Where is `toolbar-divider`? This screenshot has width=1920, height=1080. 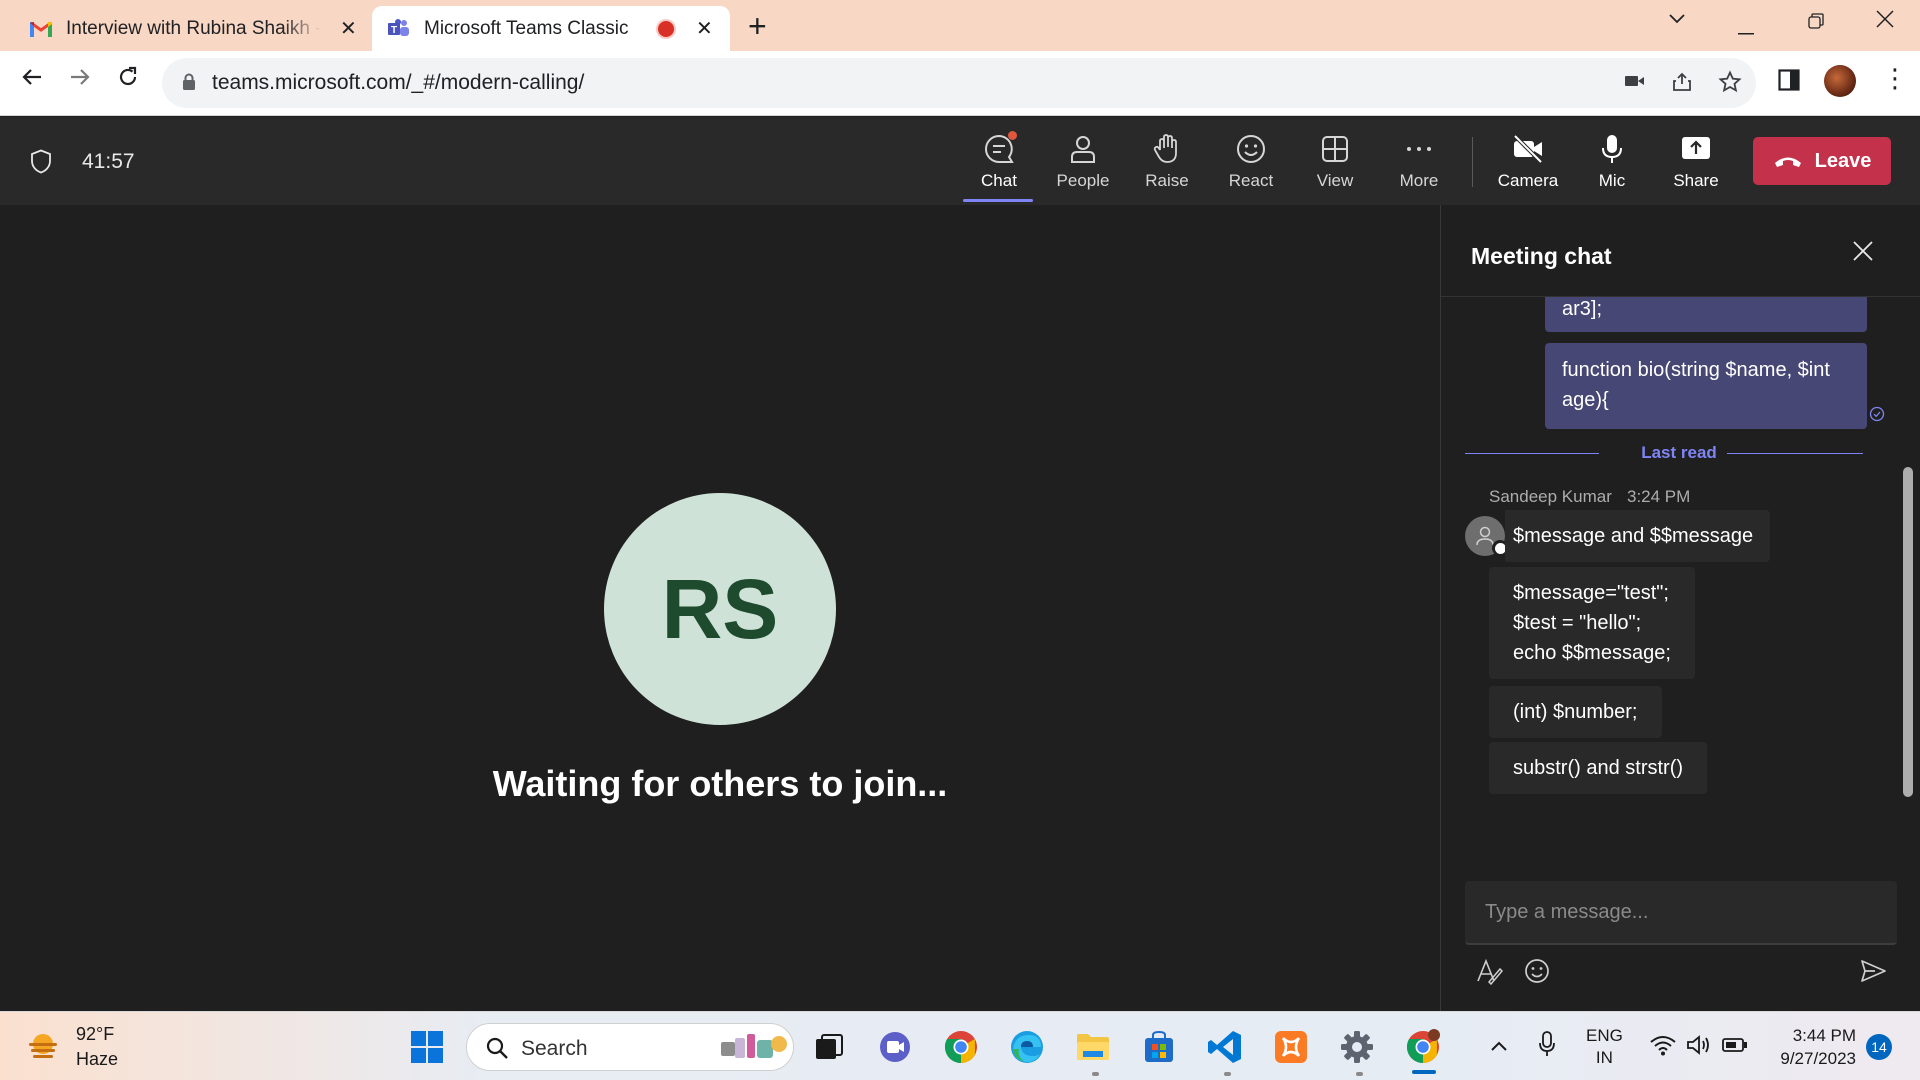
toolbar-divider is located at coordinates (1472, 162).